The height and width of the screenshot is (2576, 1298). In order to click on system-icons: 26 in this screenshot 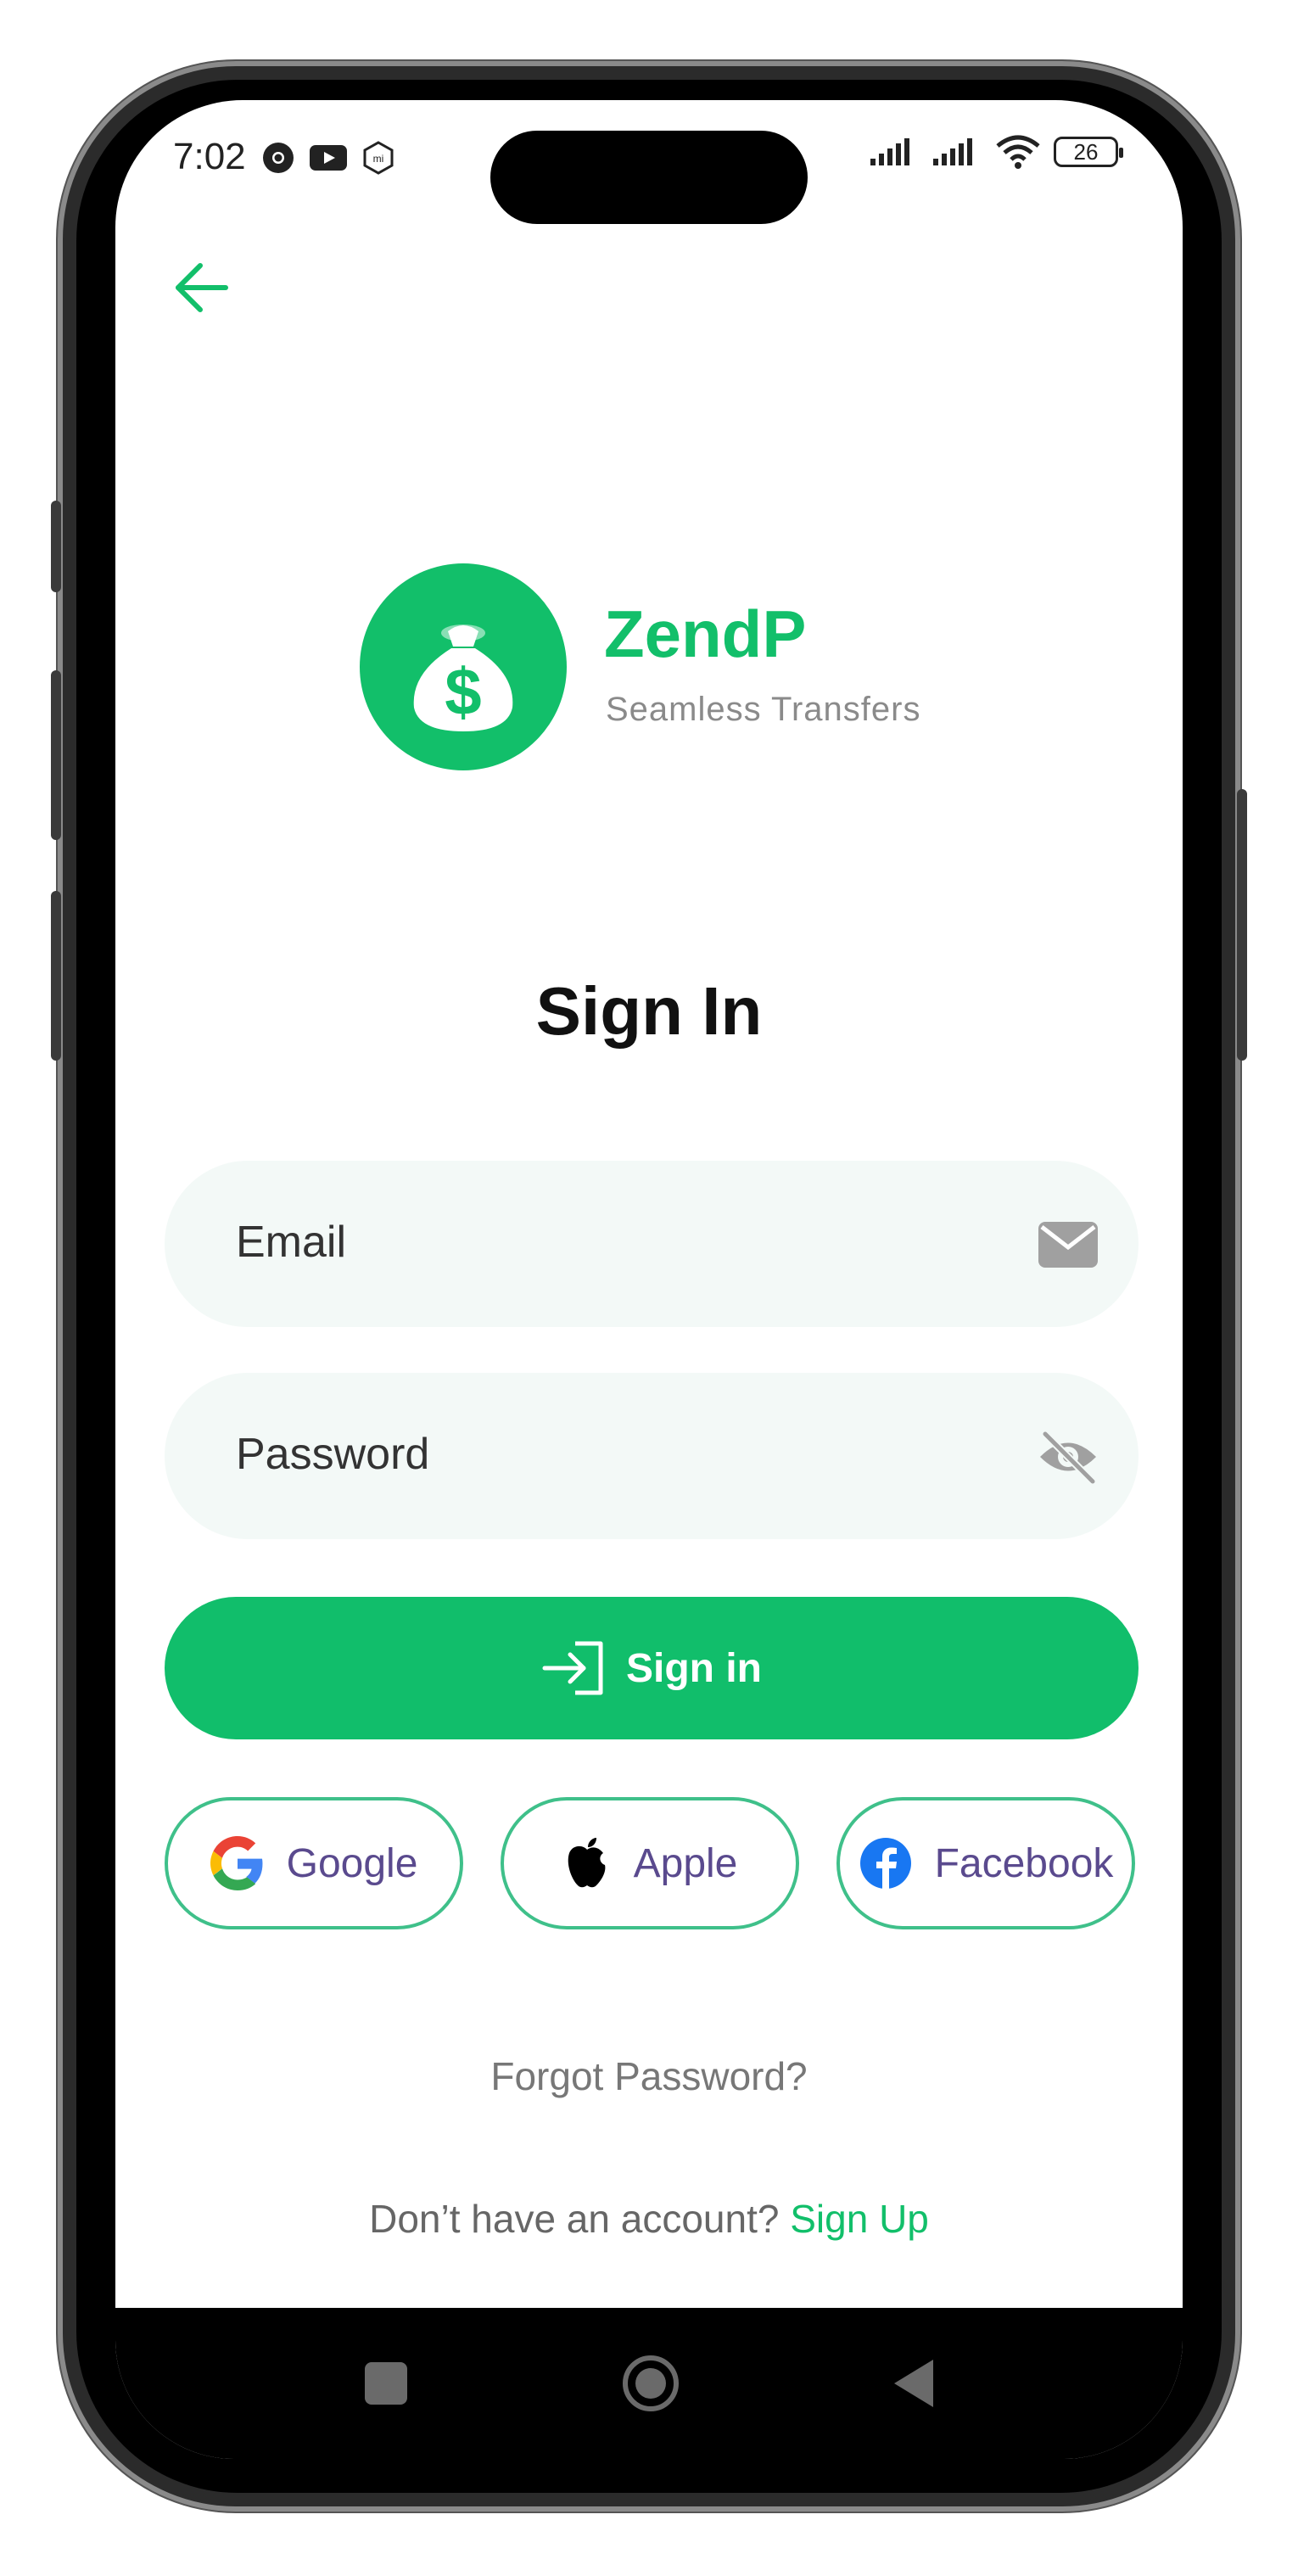, I will do `click(996, 152)`.